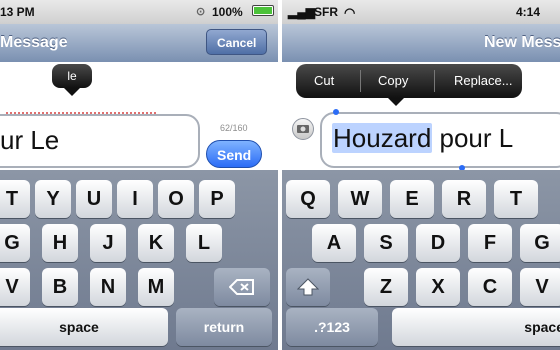  What do you see at coordinates (350, 12) in the screenshot?
I see `wifi-icon: ◠` at bounding box center [350, 12].